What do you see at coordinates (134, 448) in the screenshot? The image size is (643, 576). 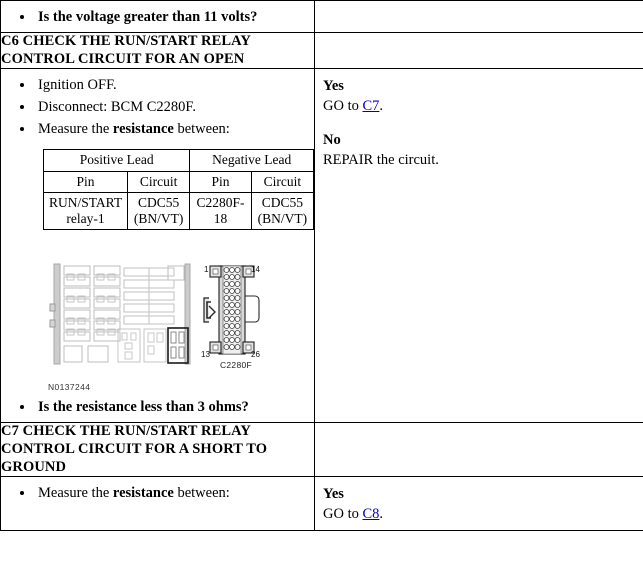 I see `step-c7-title-line2: CONTROL CIRCUIT FOR A SHORT TO` at bounding box center [134, 448].